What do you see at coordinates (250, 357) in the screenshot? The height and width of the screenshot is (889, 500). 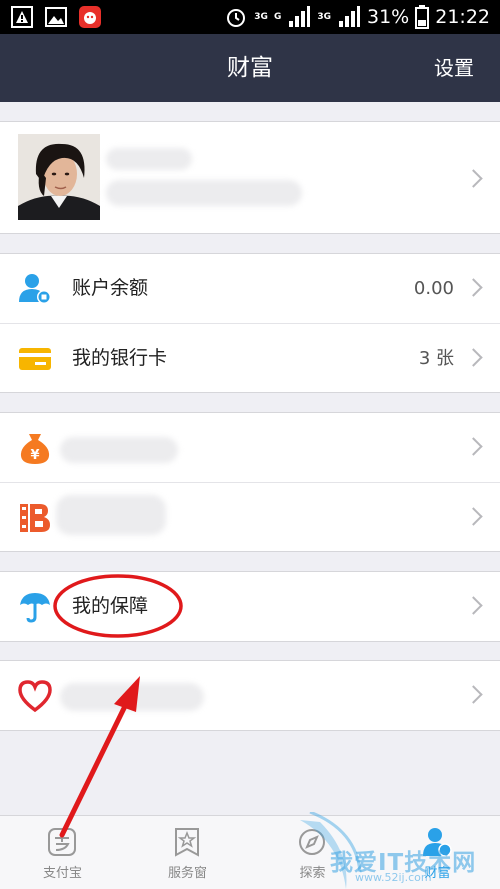 I see `bank-card-row: 我的银行卡 3 张` at bounding box center [250, 357].